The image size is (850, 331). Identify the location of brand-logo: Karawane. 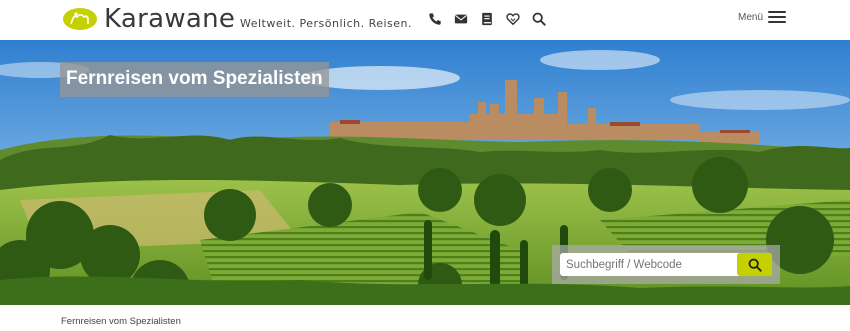
(148, 19).